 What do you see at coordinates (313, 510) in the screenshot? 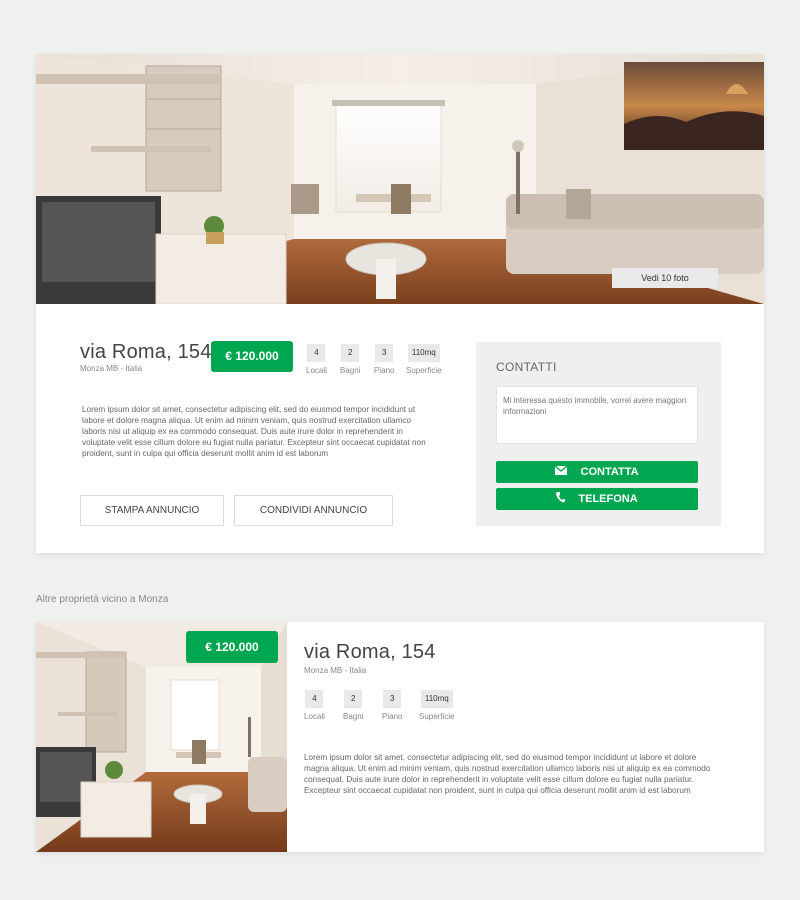
I see `share-listing-button: CONDIVIDI ANNUNCIO` at bounding box center [313, 510].